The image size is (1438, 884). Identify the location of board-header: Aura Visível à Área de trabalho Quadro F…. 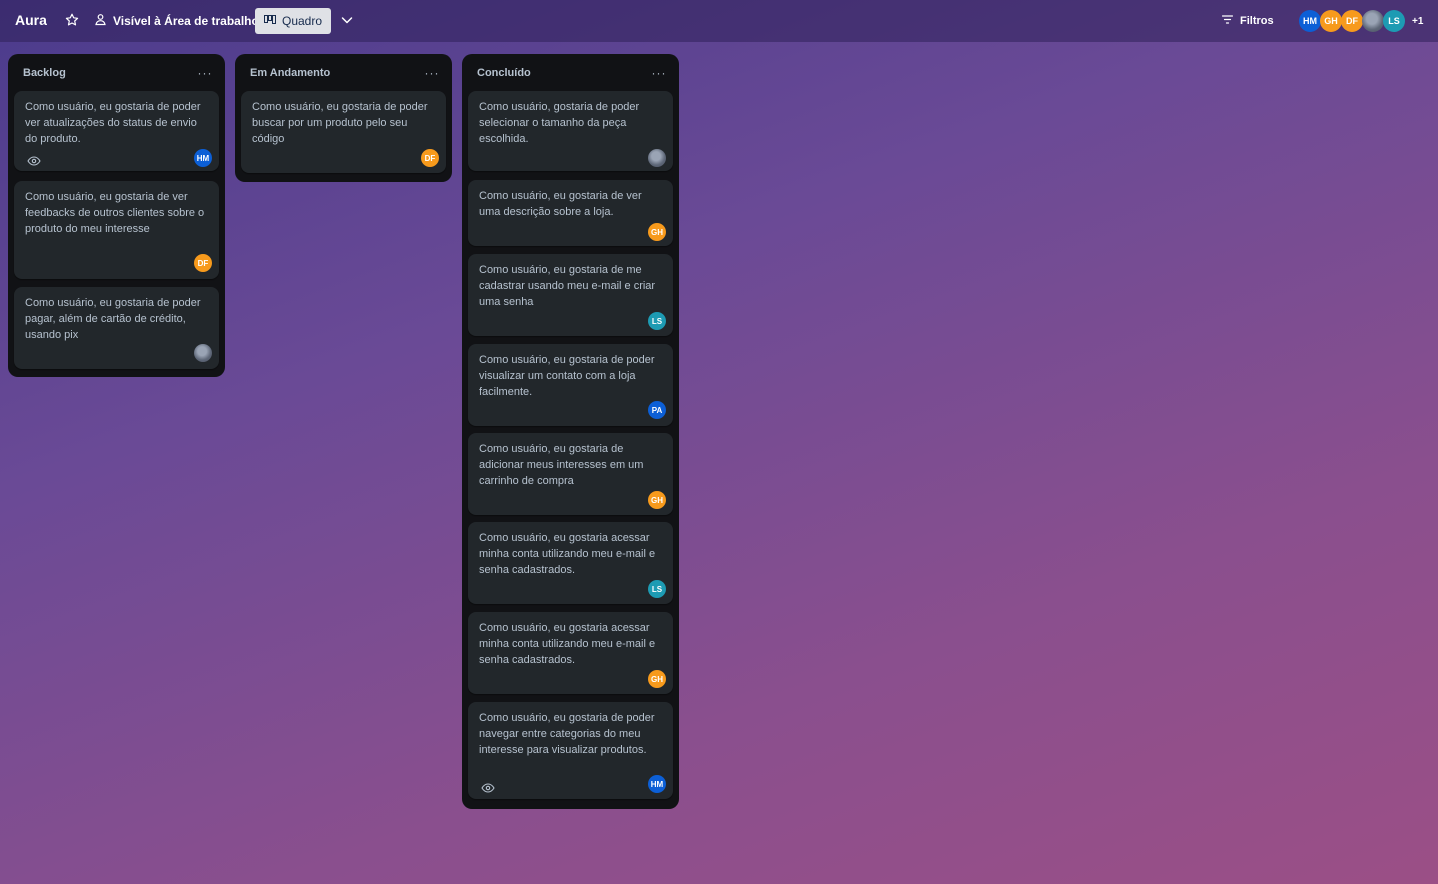
(719, 21).